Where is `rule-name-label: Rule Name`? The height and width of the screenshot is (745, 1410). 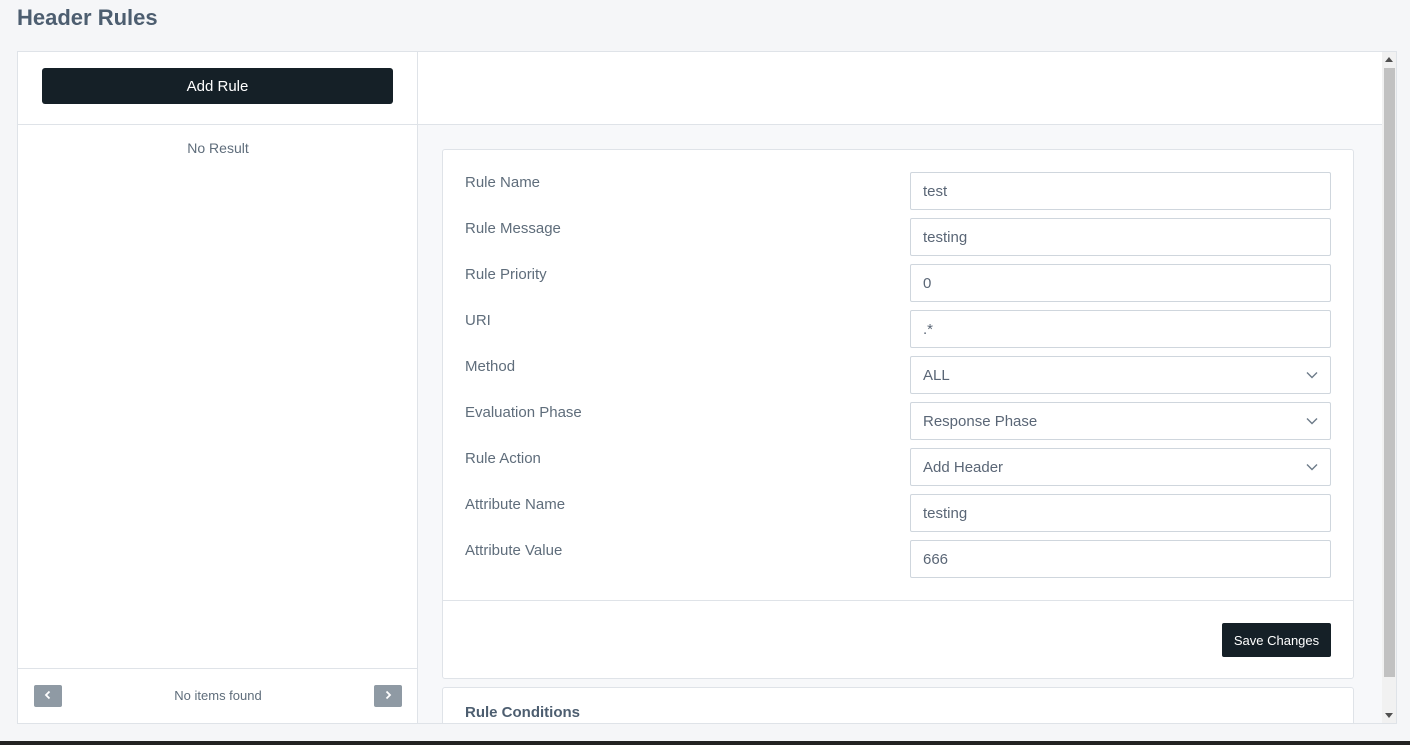 rule-name-label: Rule Name is located at coordinates (503, 182).